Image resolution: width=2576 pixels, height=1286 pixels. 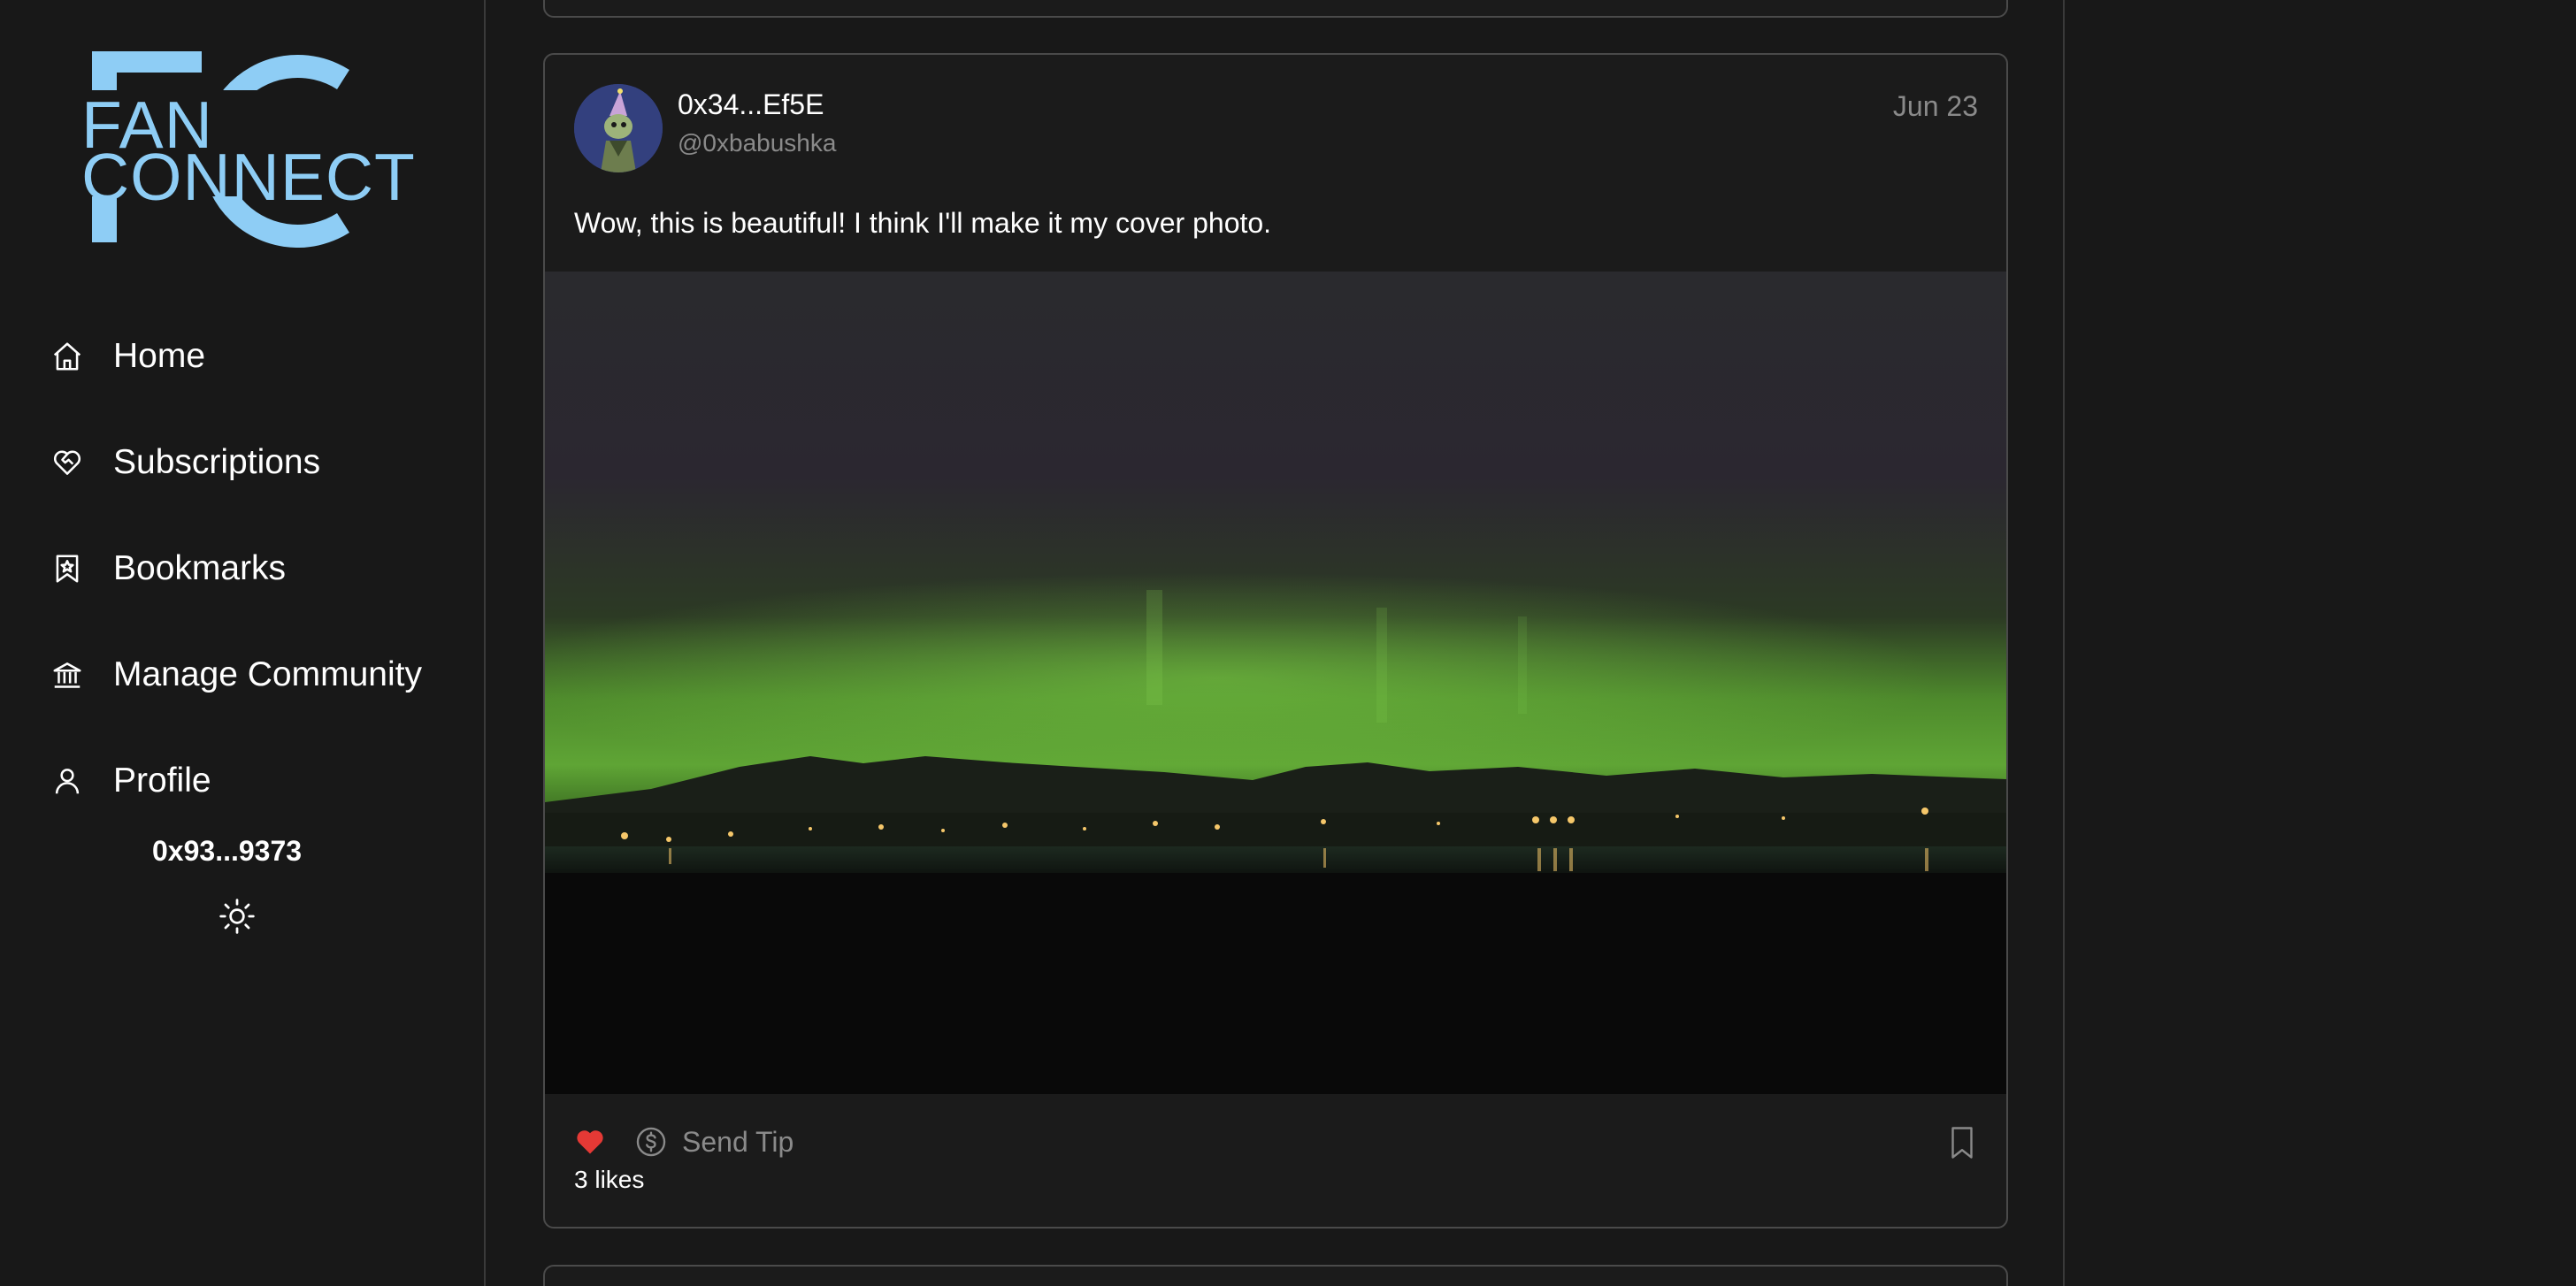 I want to click on avatar, so click(x=618, y=128).